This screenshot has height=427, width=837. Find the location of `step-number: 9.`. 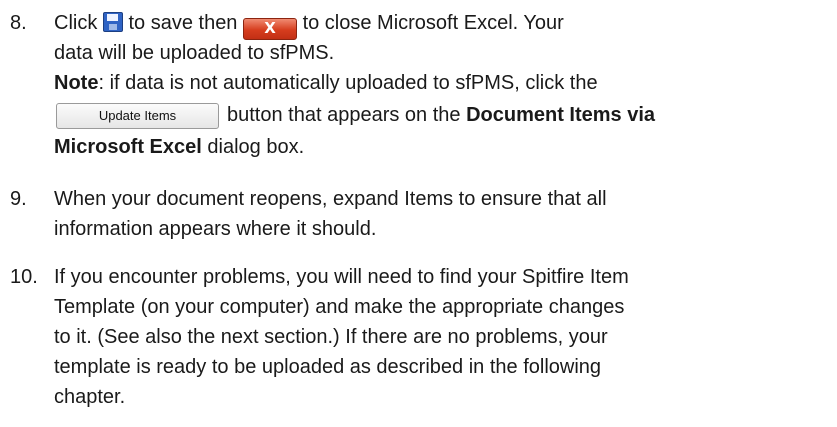

step-number: 9. is located at coordinates (18, 199).